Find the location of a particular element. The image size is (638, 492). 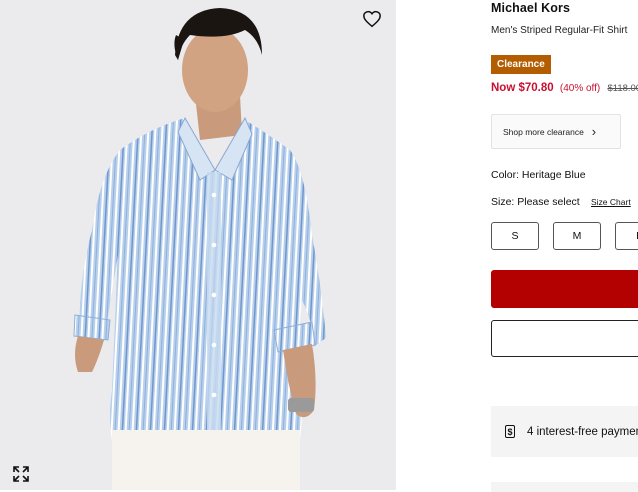

product-name: Men's Striped Regular-Fit Shirt is located at coordinates (559, 30).